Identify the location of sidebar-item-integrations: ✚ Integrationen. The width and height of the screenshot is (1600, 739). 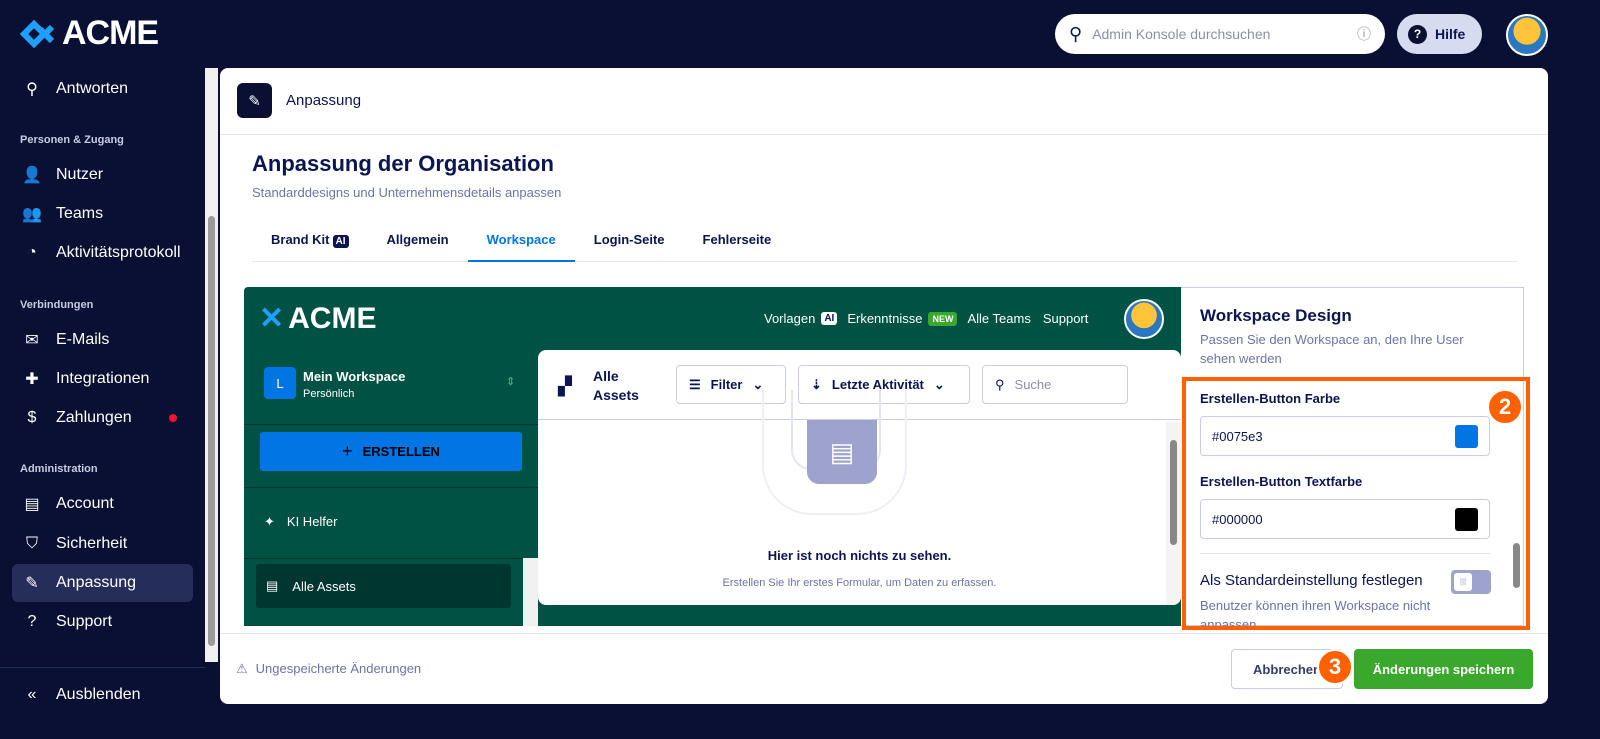
(102, 379).